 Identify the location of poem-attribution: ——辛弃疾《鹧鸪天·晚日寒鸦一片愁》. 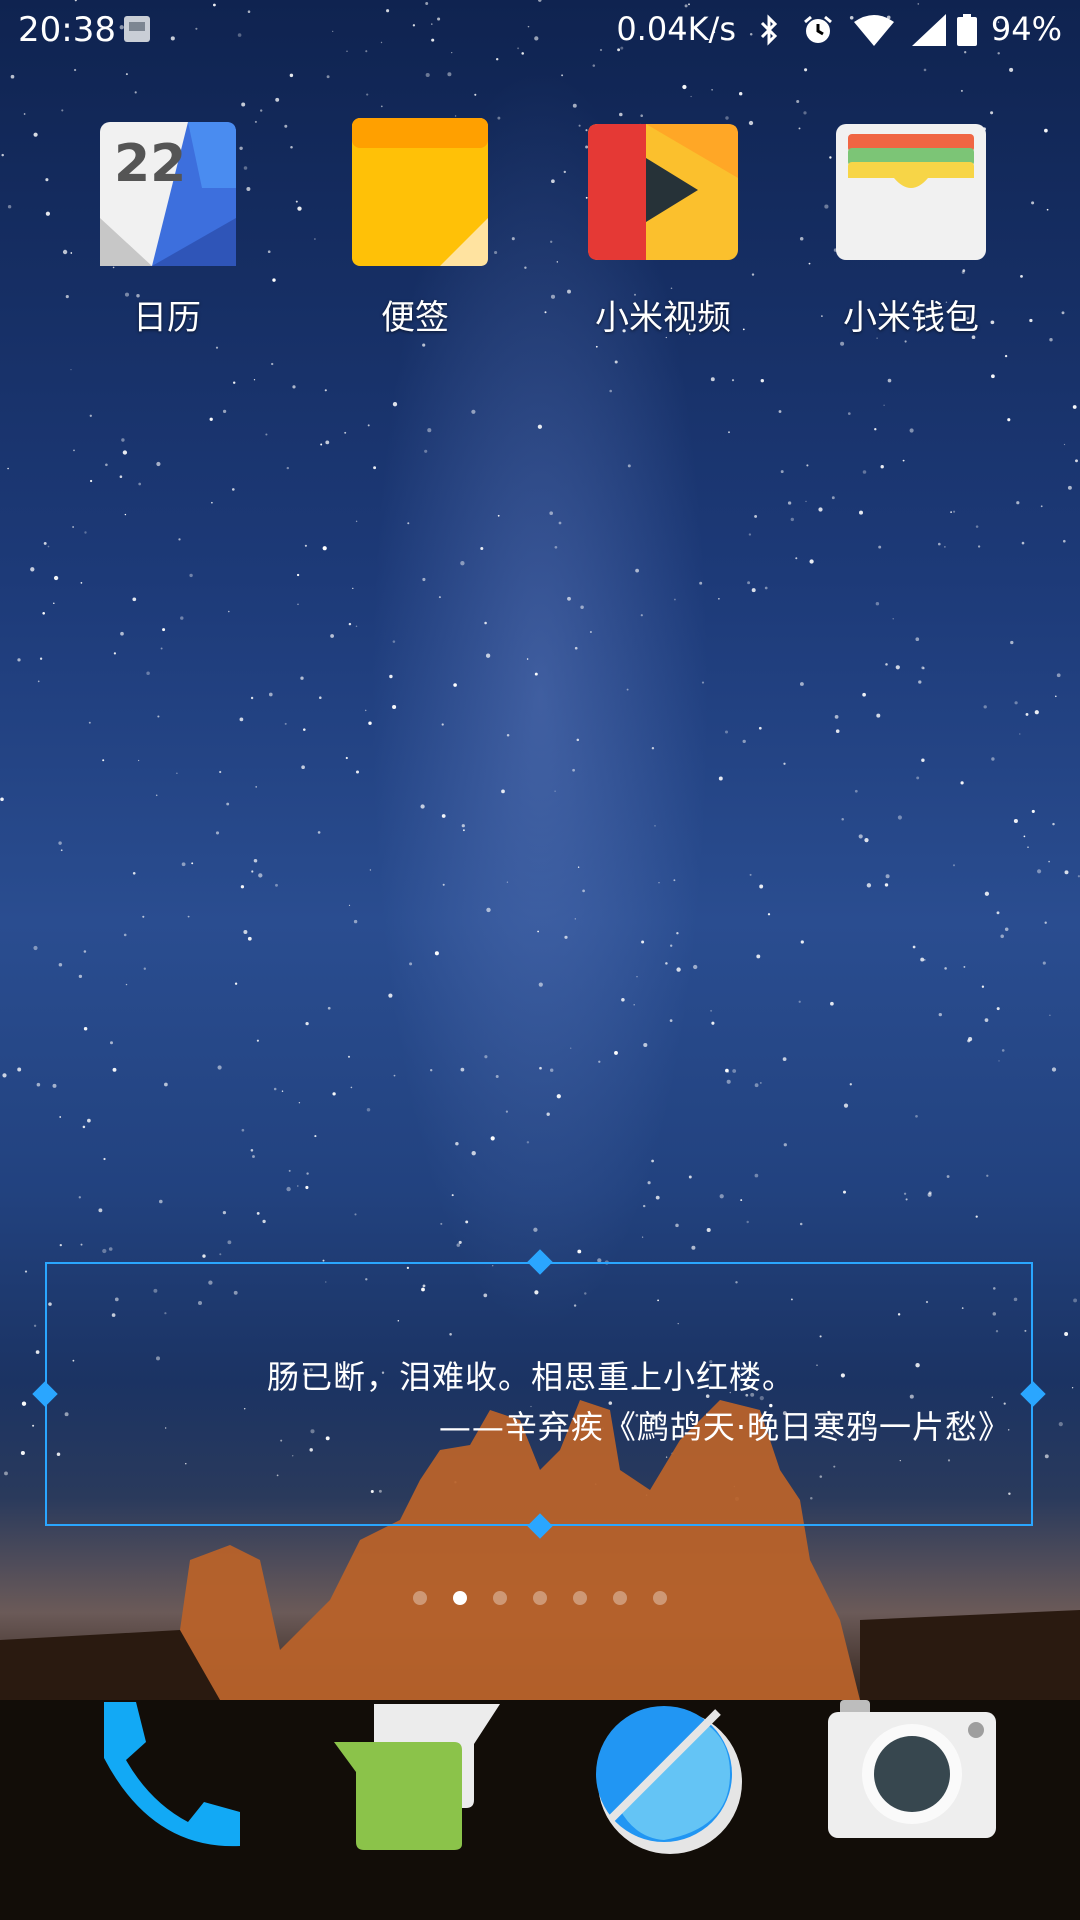
(724, 1427).